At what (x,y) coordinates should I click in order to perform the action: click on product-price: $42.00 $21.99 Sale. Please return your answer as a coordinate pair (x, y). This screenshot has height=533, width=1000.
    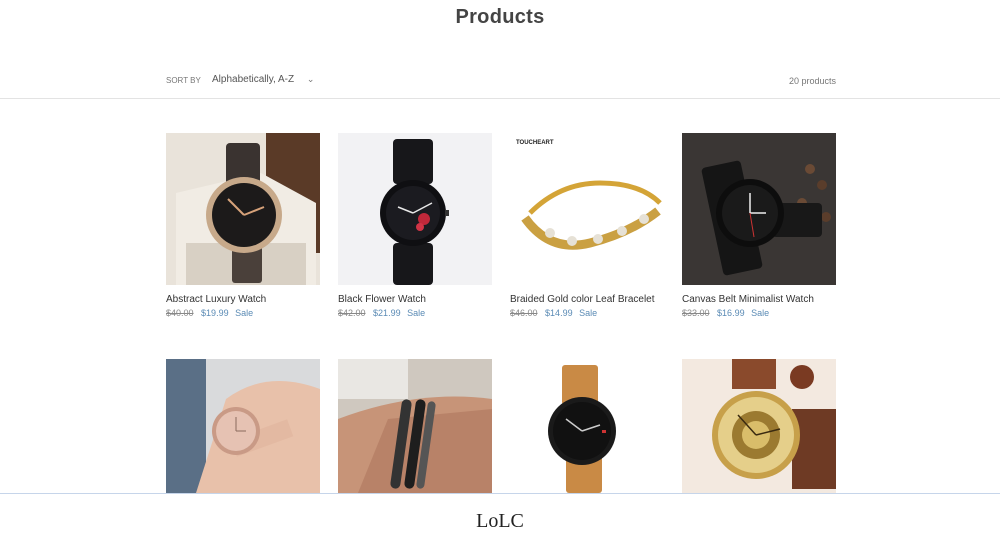
    Looking at the image, I should click on (415, 313).